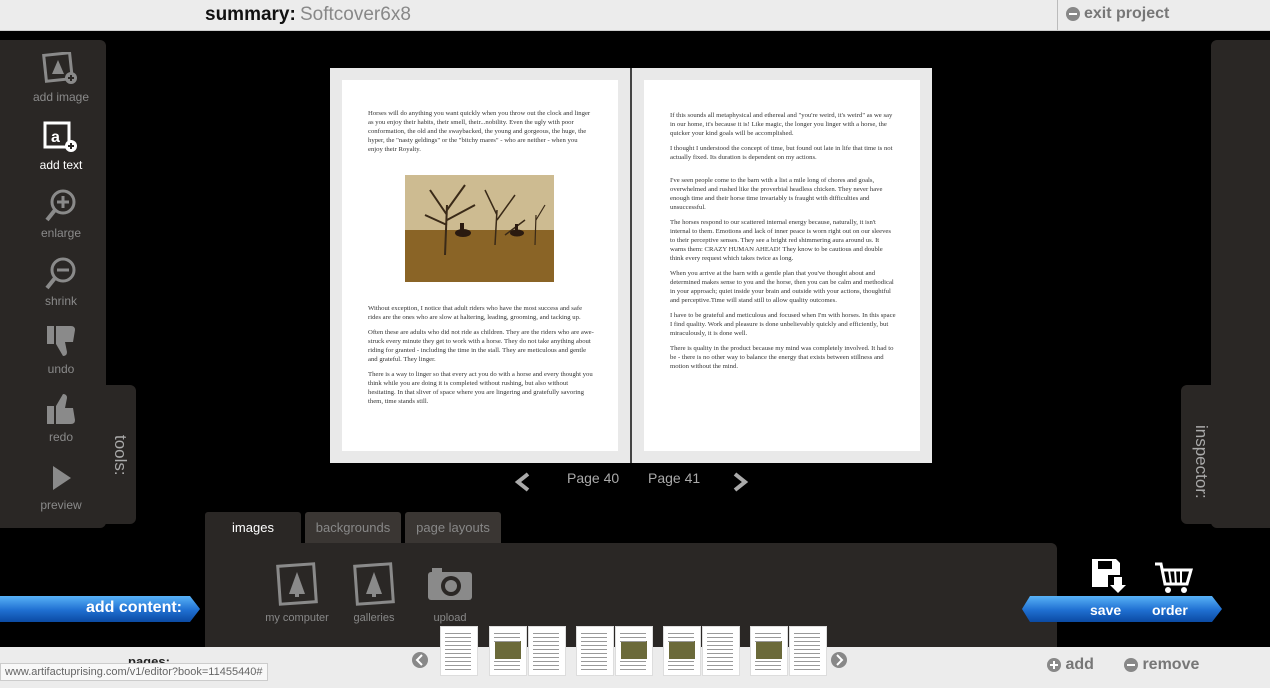 This screenshot has height=688, width=1270. Describe the element at coordinates (61, 214) in the screenshot. I see `enlarge-tool: enlarge` at that location.